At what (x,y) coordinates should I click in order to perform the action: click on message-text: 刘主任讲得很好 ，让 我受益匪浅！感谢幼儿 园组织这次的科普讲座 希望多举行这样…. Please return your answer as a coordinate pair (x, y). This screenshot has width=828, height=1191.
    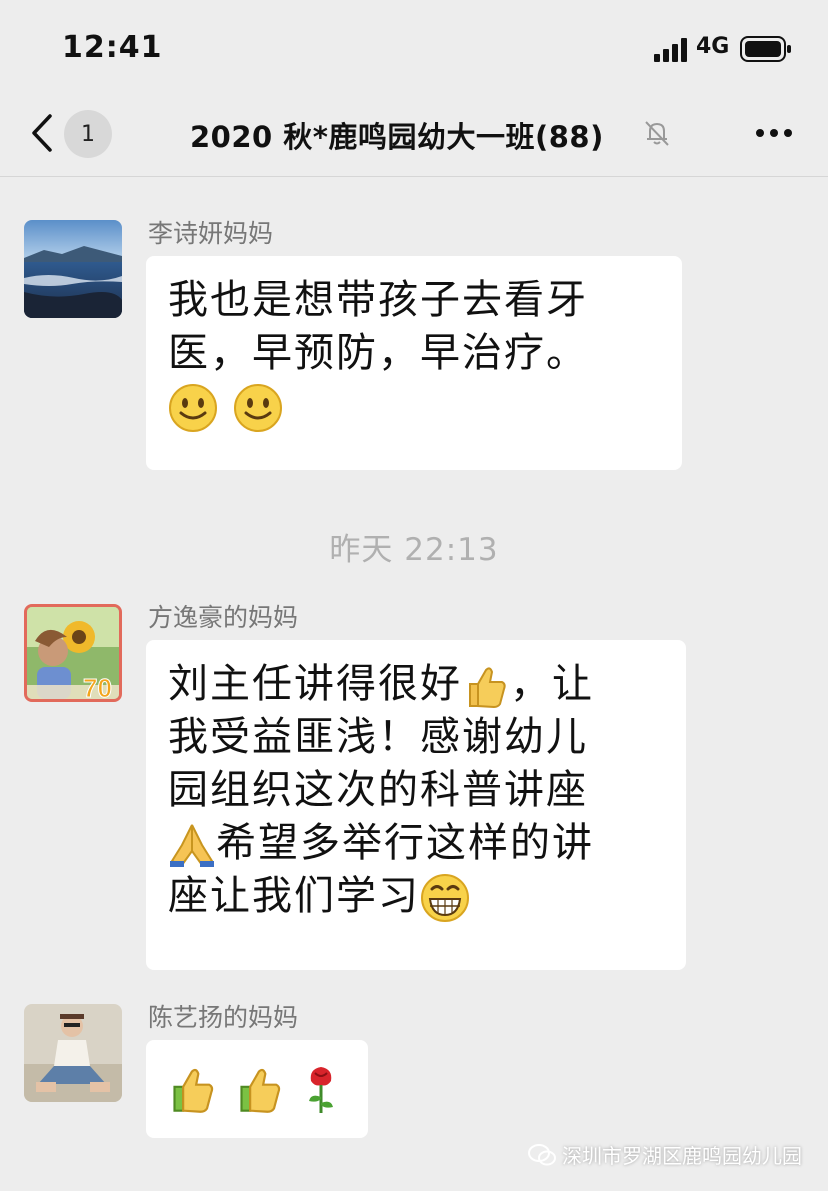
    Looking at the image, I should click on (416, 790).